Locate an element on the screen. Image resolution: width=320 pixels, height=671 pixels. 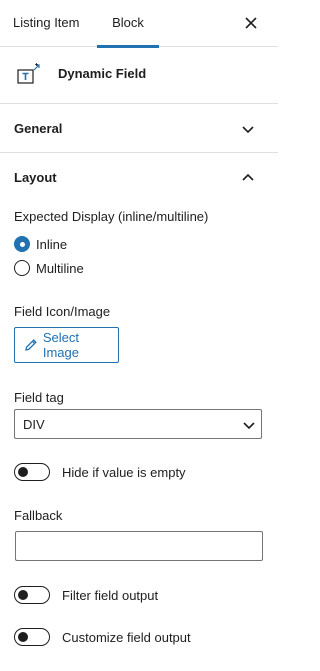
block-card: Dynamic Field is located at coordinates (139, 75).